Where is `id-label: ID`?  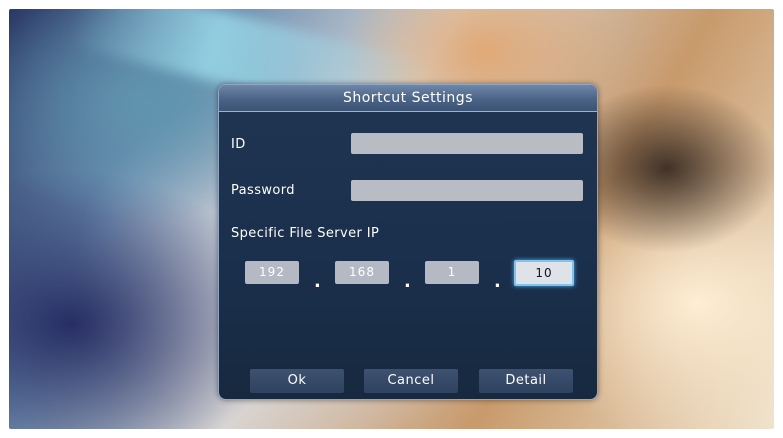
id-label: ID is located at coordinates (238, 144).